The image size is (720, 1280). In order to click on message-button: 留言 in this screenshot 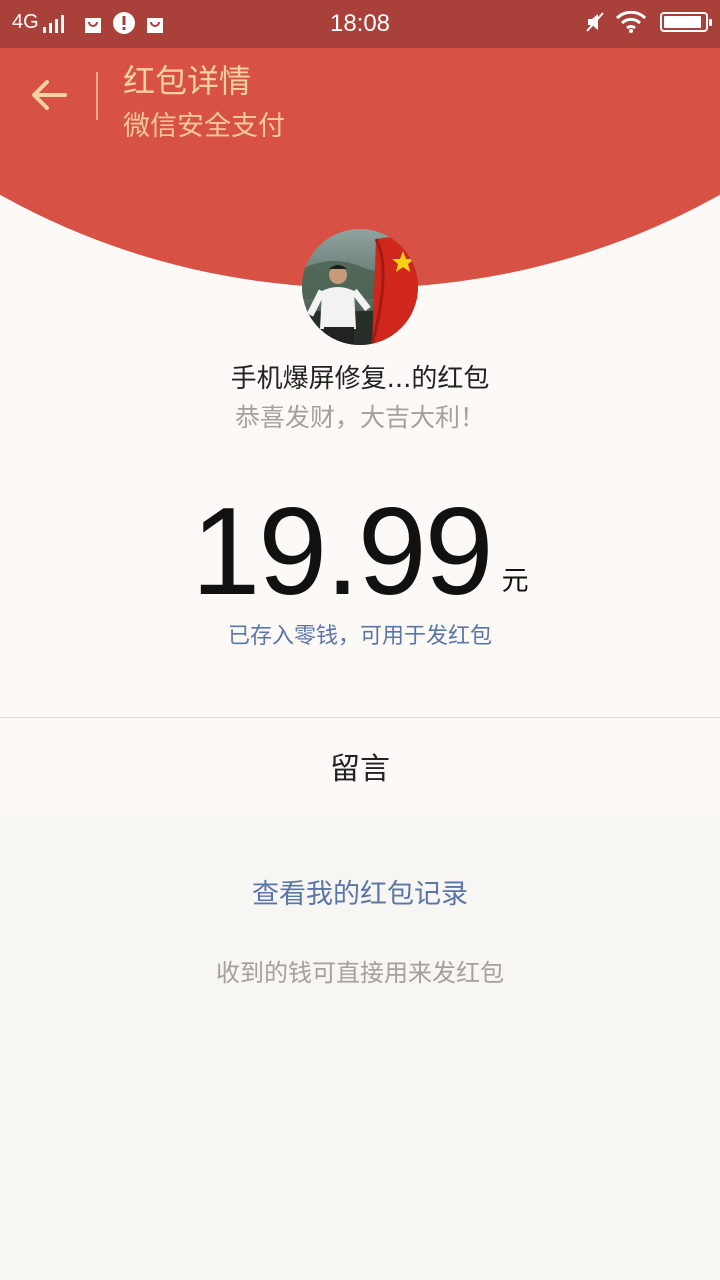, I will do `click(360, 766)`.